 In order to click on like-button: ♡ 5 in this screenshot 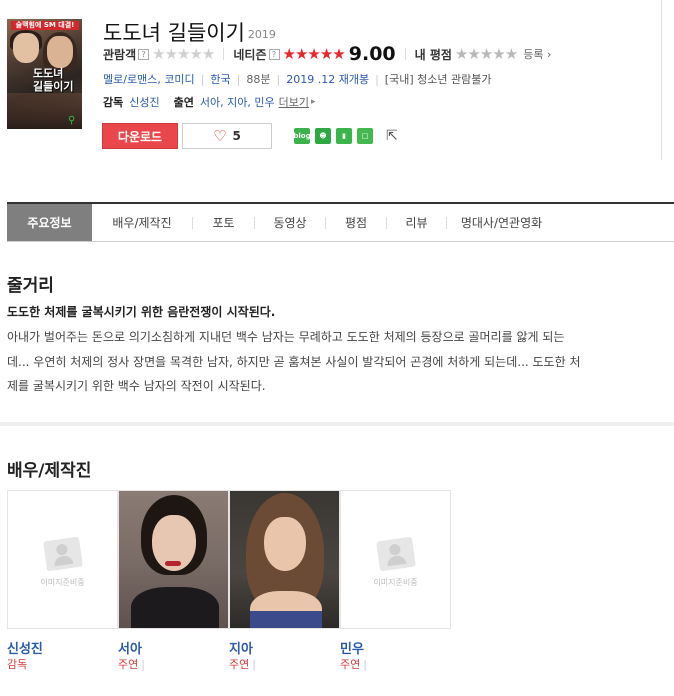, I will do `click(227, 136)`.